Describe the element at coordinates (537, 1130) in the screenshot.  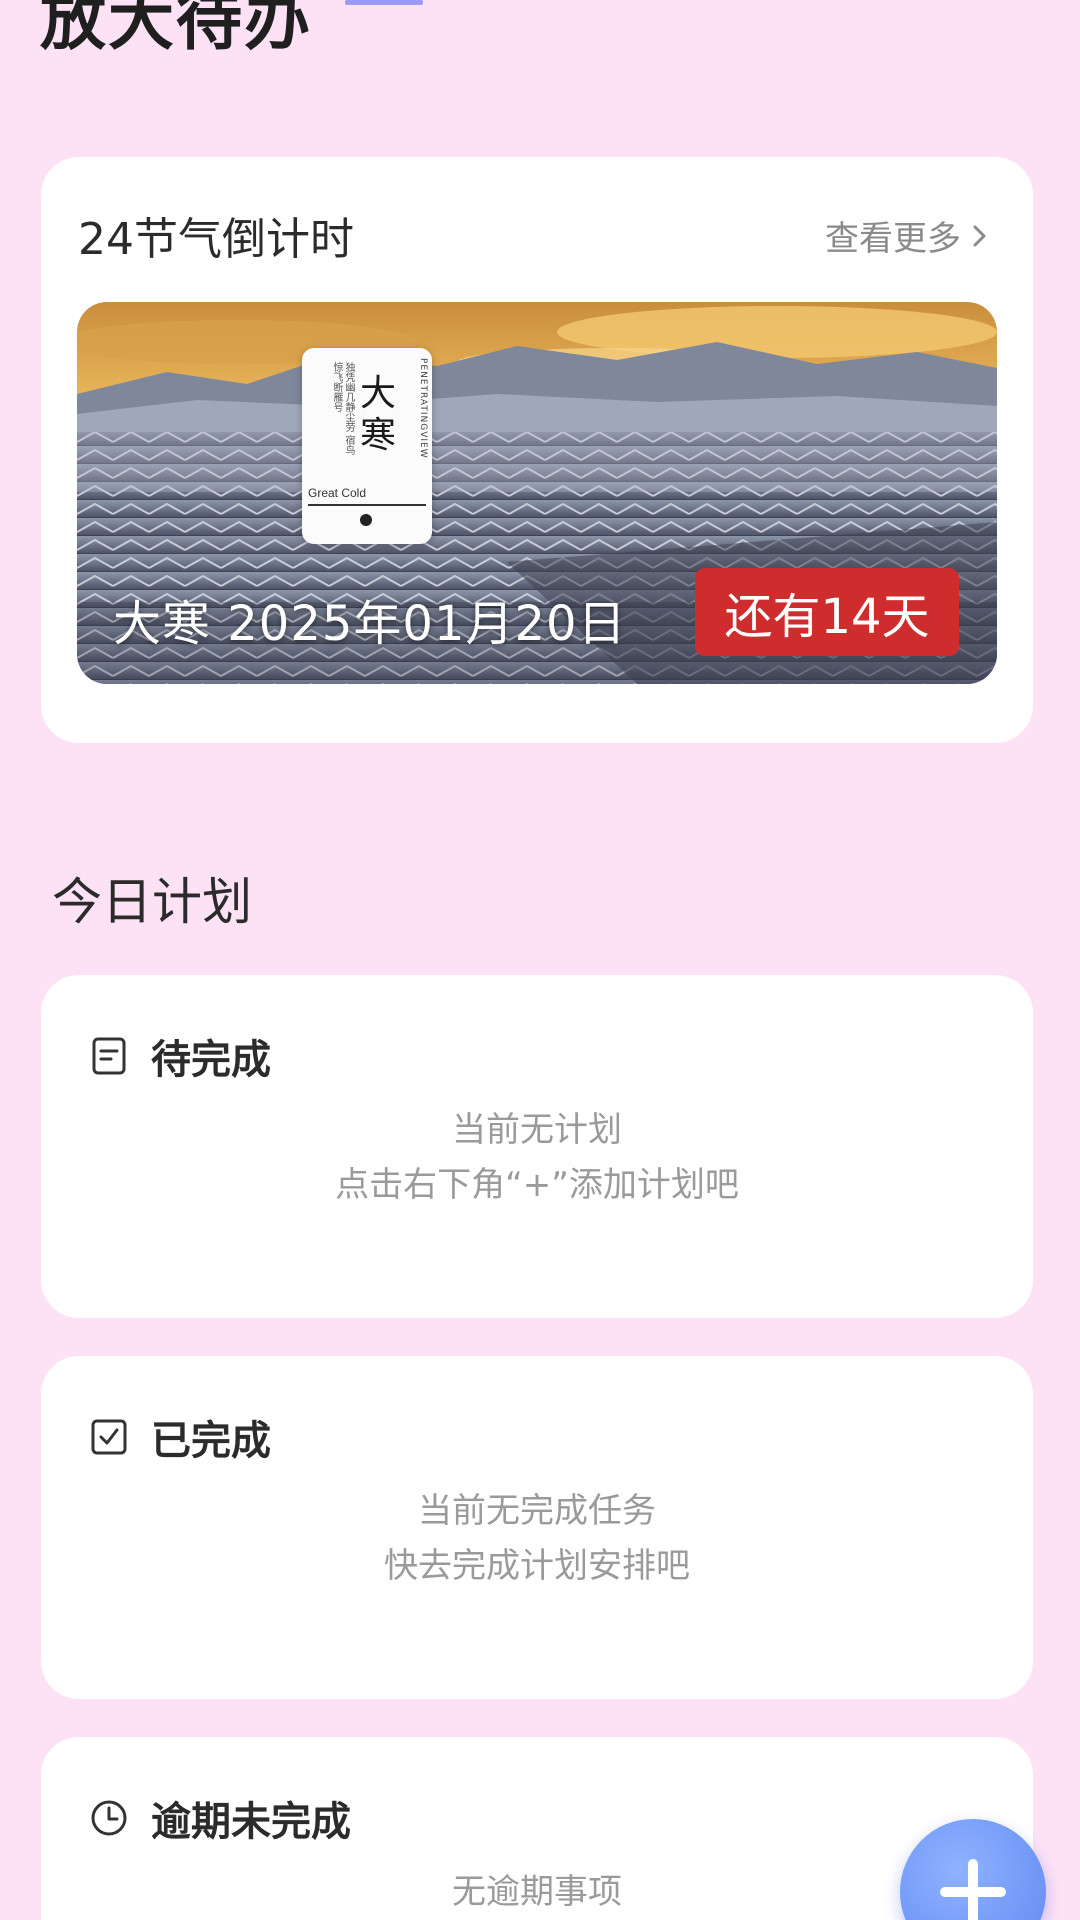
I see `pending-empty-line1: 当前无计划` at that location.